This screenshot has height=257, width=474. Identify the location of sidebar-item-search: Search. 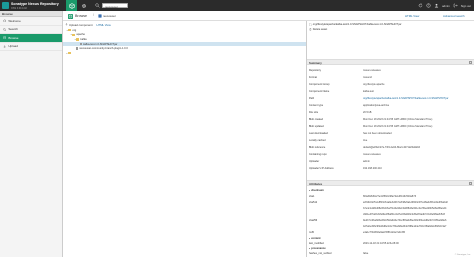
(31, 30).